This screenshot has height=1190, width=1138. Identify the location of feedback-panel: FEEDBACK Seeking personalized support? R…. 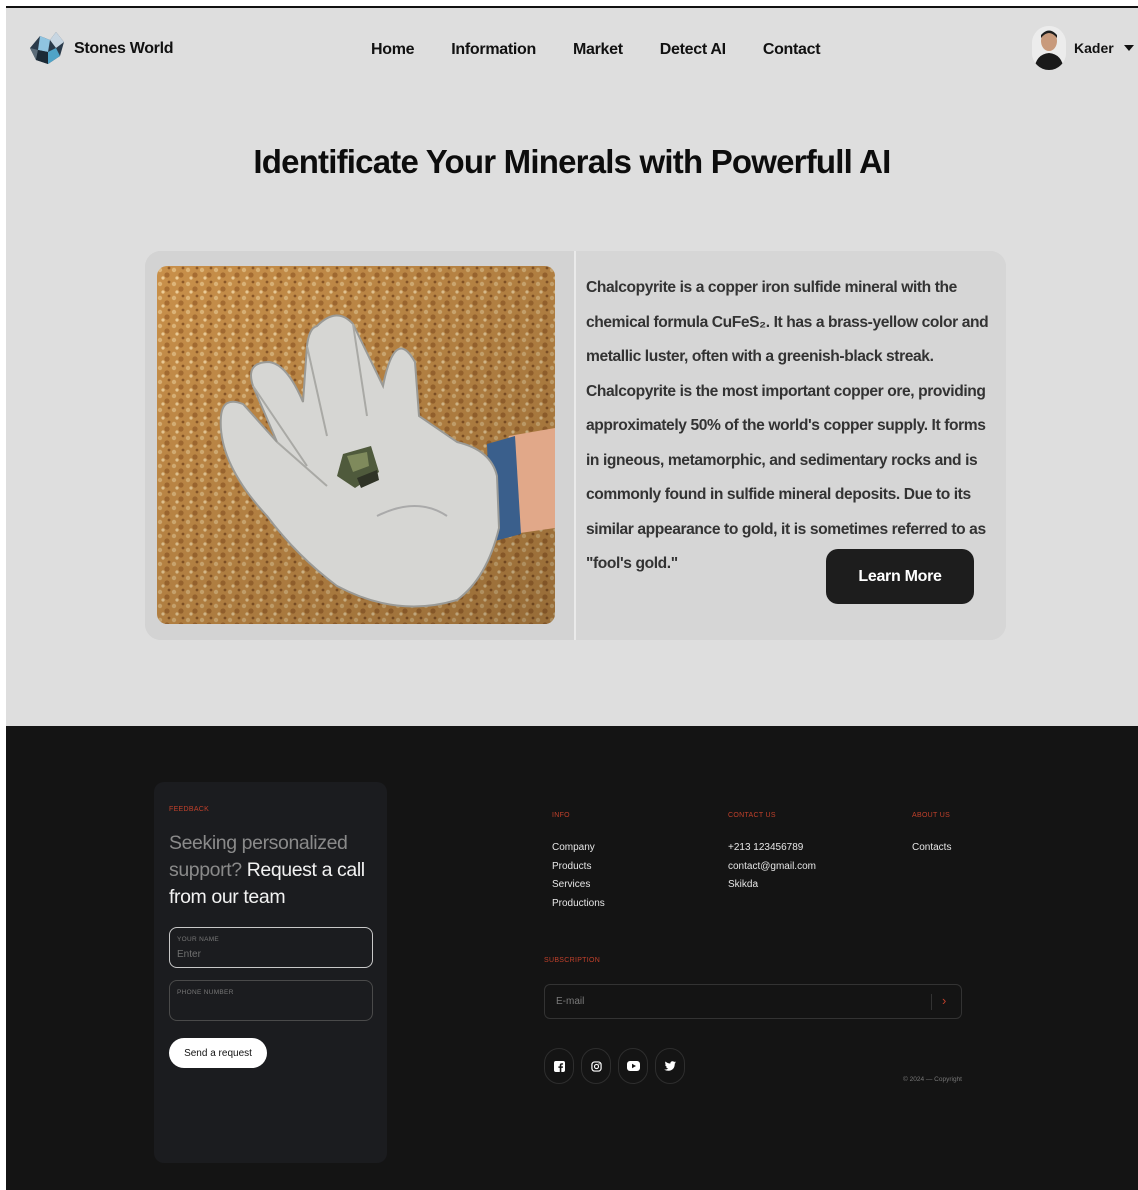
(270, 972).